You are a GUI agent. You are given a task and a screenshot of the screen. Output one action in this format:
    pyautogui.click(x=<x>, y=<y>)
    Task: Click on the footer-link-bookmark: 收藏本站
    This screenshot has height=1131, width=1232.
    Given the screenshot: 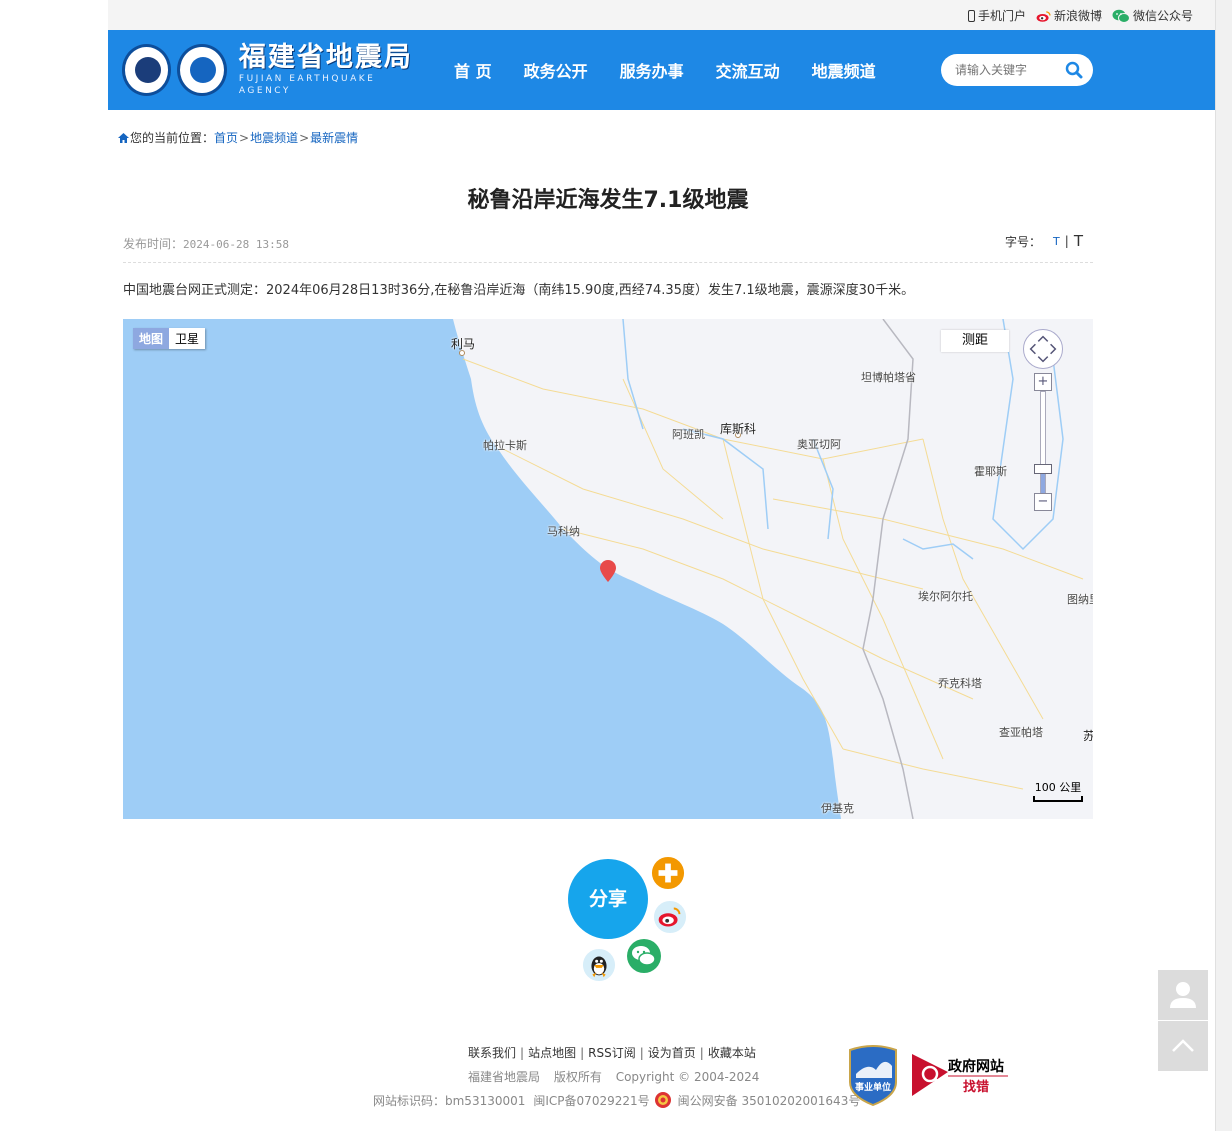 What is the action you would take?
    pyautogui.click(x=732, y=1053)
    